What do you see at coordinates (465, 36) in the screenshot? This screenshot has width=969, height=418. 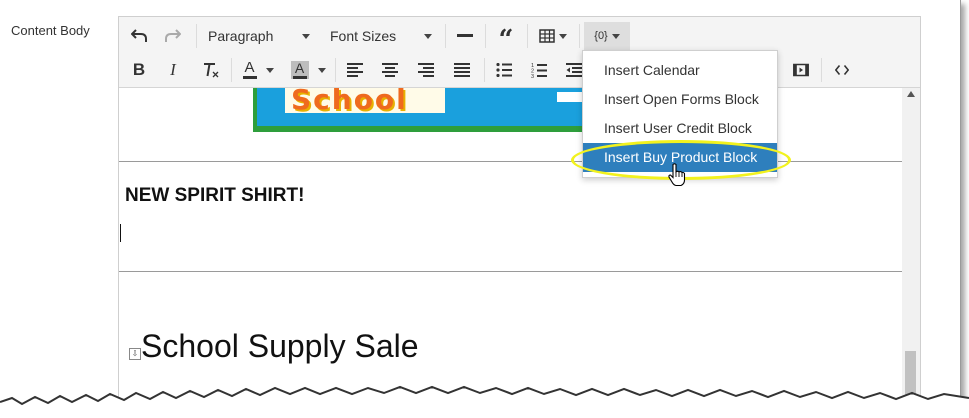 I see `horizontal-rule-icon` at bounding box center [465, 36].